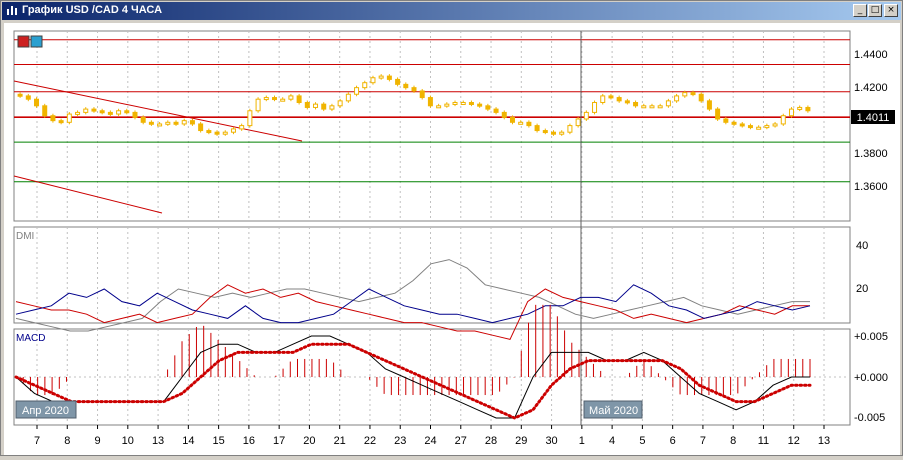  Describe the element at coordinates (869, 418) in the screenshot. I see `macd-tick: -0.005` at that location.